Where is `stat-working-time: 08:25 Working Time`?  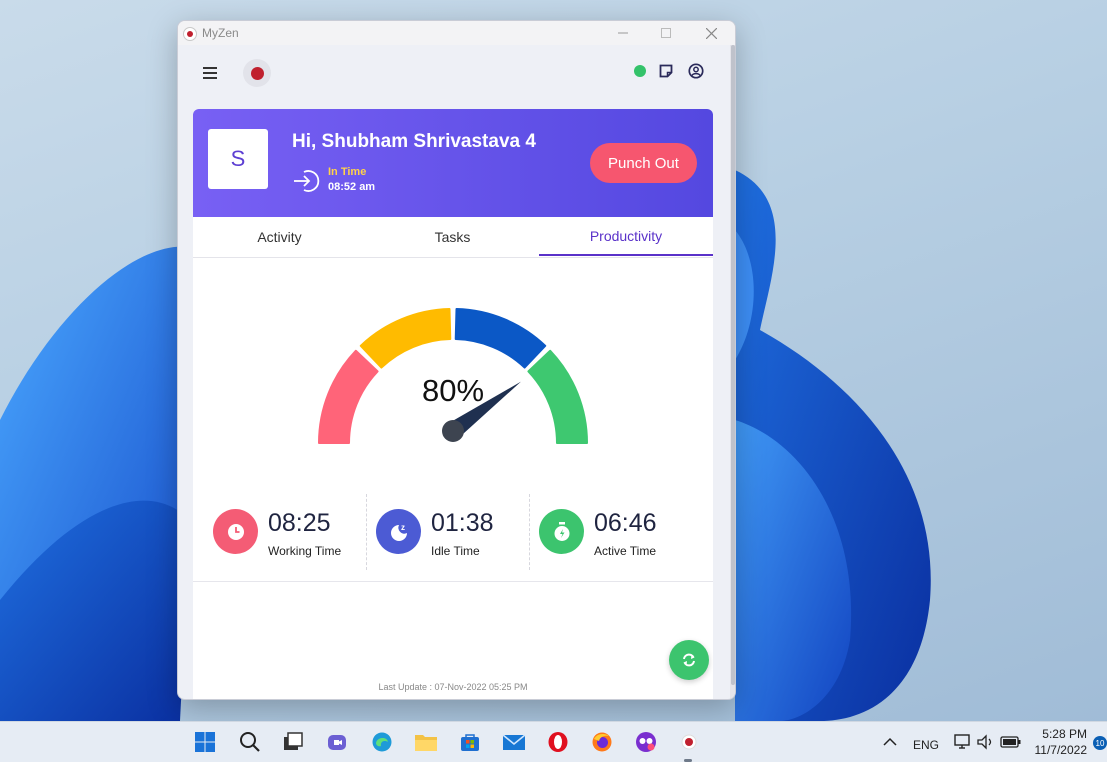 stat-working-time: 08:25 Working Time is located at coordinates (293, 532).